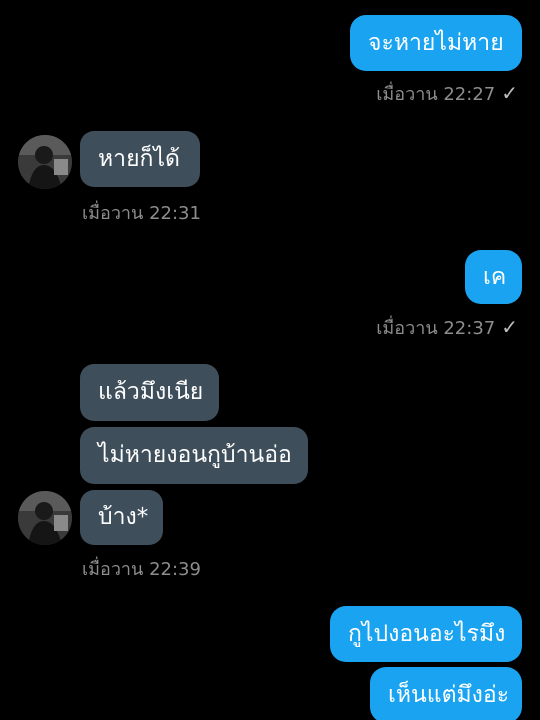 The width and height of the screenshot is (540, 720). Describe the element at coordinates (449, 694) in the screenshot. I see `message-text: เห็นแต่มึงอ่ะ` at that location.